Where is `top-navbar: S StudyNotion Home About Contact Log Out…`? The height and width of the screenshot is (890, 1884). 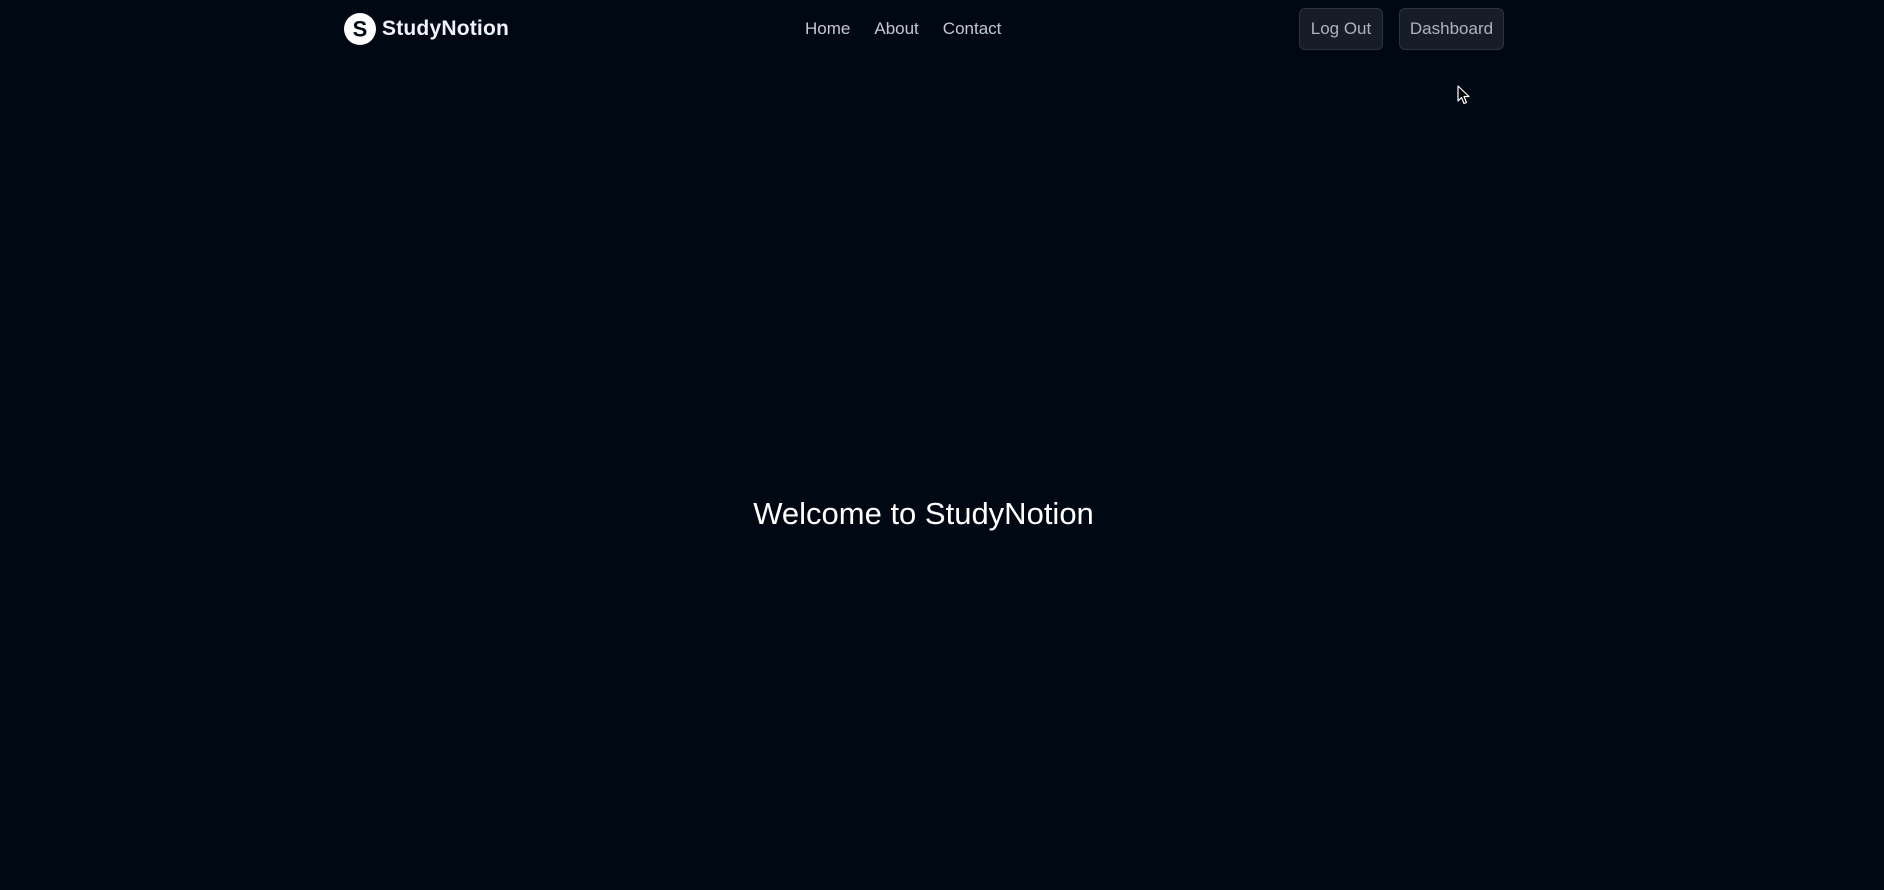 top-navbar: S StudyNotion Home About Contact Log Out… is located at coordinates (942, 29).